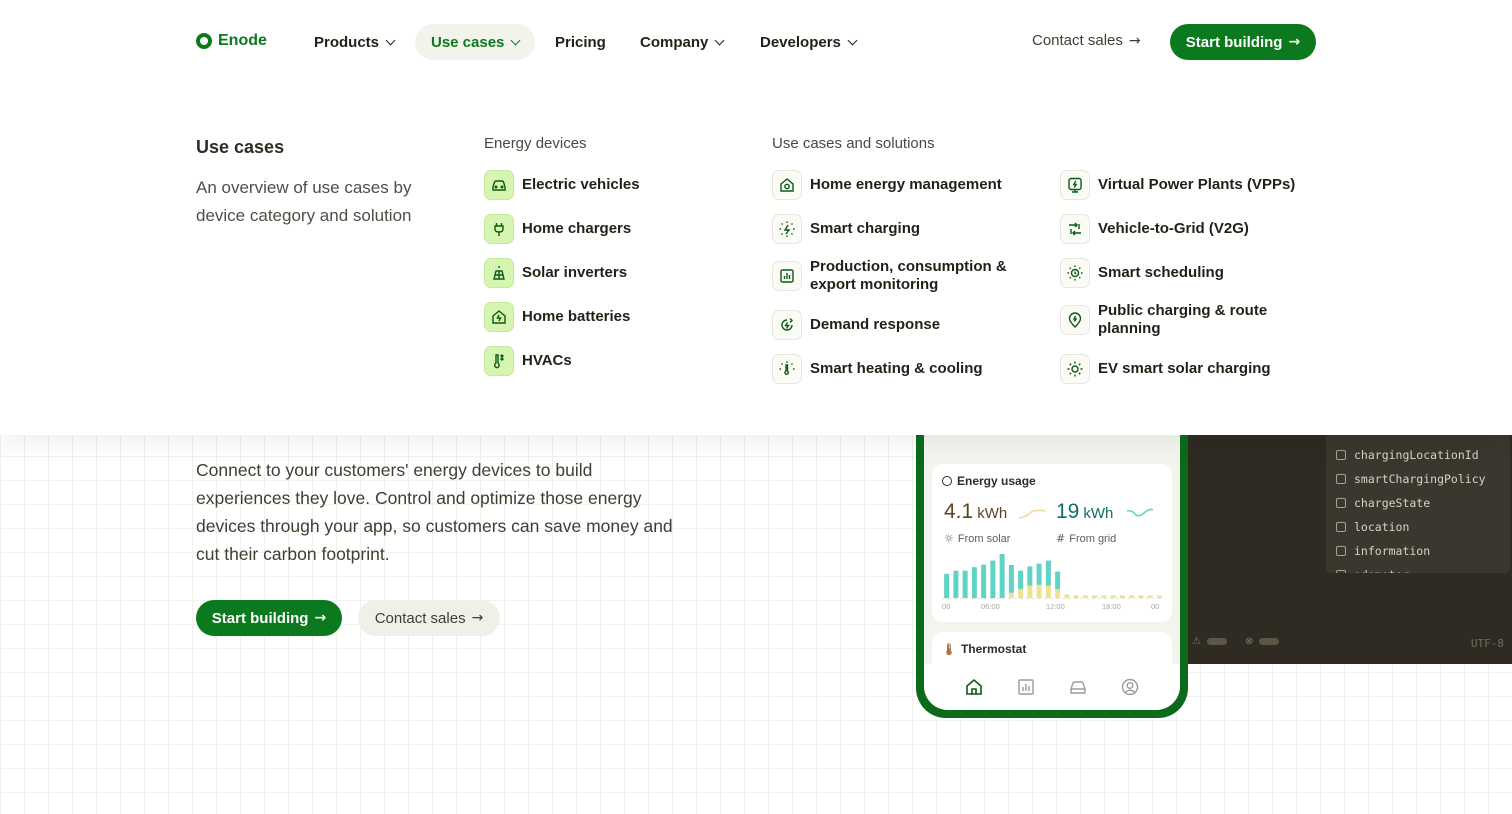 This screenshot has height=814, width=1512. I want to click on chart-x-axis: 00 06:00 12:00 18:00 00, so click(1053, 607).